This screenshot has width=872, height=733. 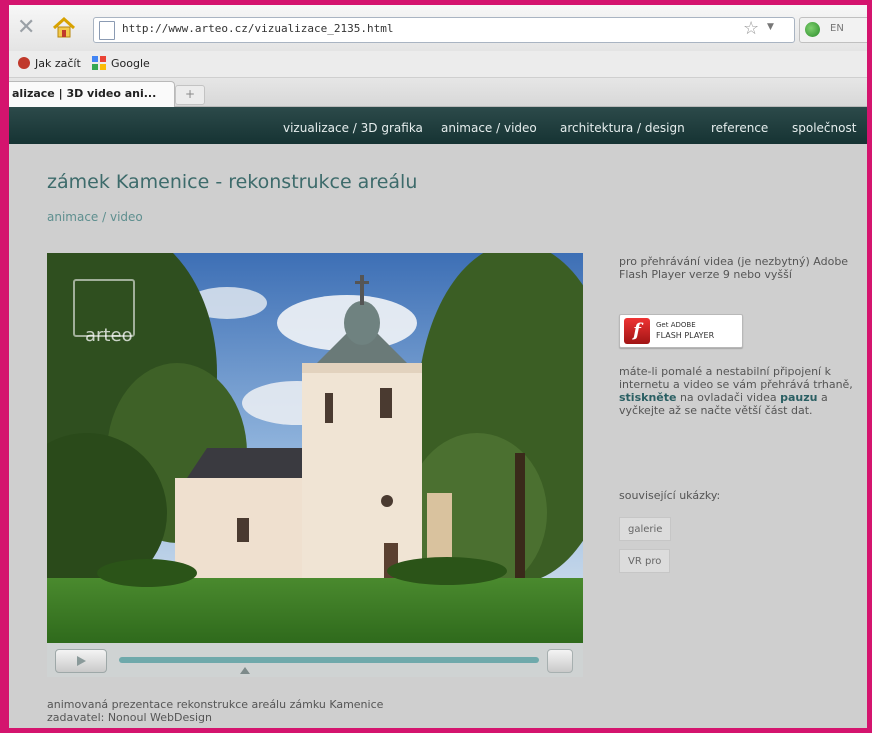 I want to click on related-label: související ukázky:, so click(x=670, y=495).